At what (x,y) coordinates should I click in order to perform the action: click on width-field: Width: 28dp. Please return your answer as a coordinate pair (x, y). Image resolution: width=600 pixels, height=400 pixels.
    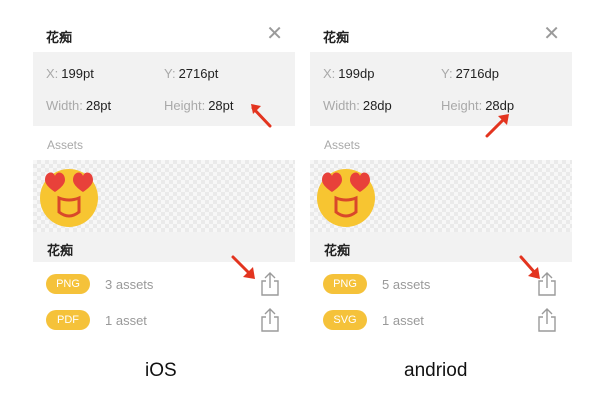
    Looking at the image, I should click on (357, 105).